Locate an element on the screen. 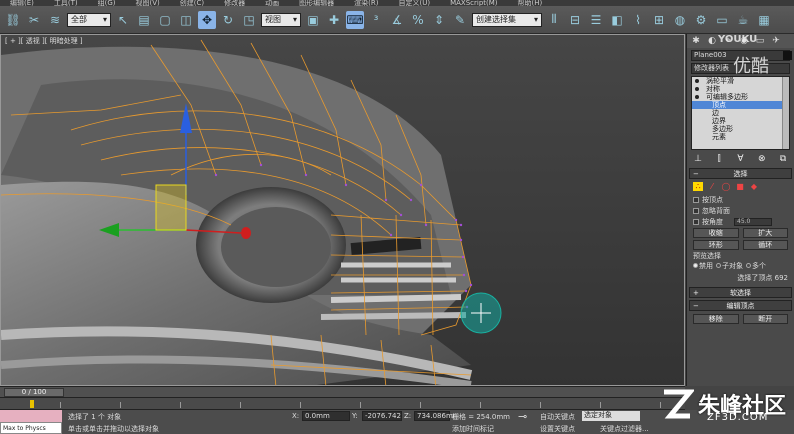  curve-editor-icon: ⌇ is located at coordinates (638, 20).